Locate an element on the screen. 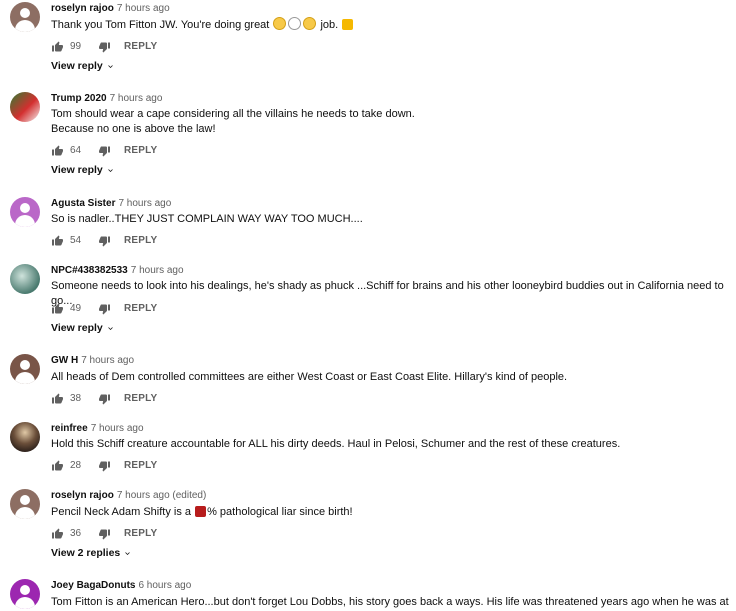  comment-author: GW H is located at coordinates (64, 360).